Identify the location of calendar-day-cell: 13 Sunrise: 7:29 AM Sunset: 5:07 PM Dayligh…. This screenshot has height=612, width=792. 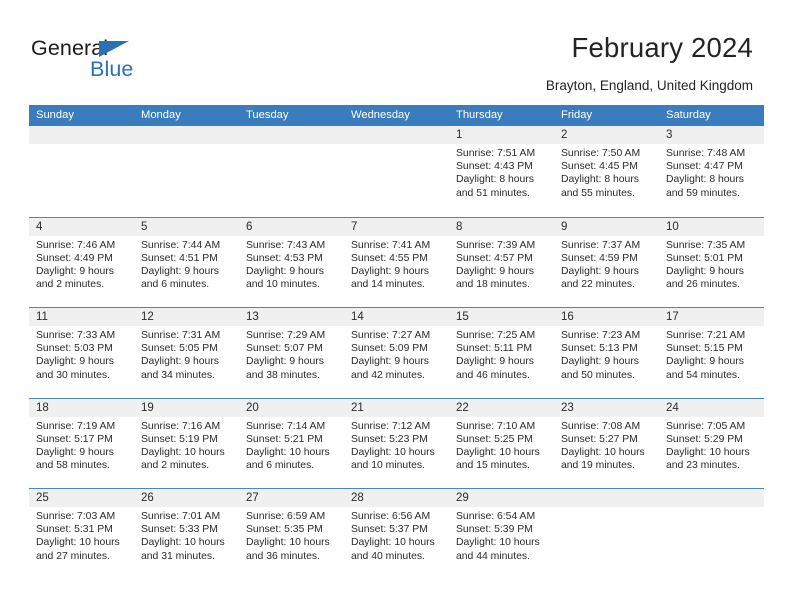
(291, 353).